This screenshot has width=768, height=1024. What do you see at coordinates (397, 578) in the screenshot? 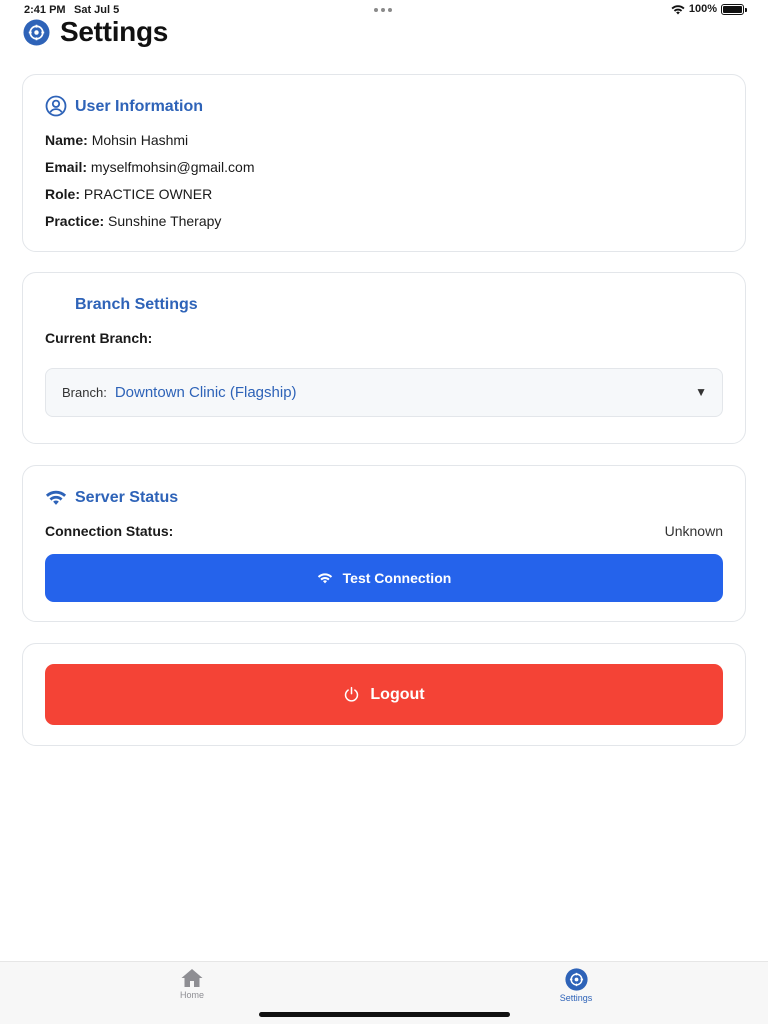
I see `test-connection-label: Test Connection` at bounding box center [397, 578].